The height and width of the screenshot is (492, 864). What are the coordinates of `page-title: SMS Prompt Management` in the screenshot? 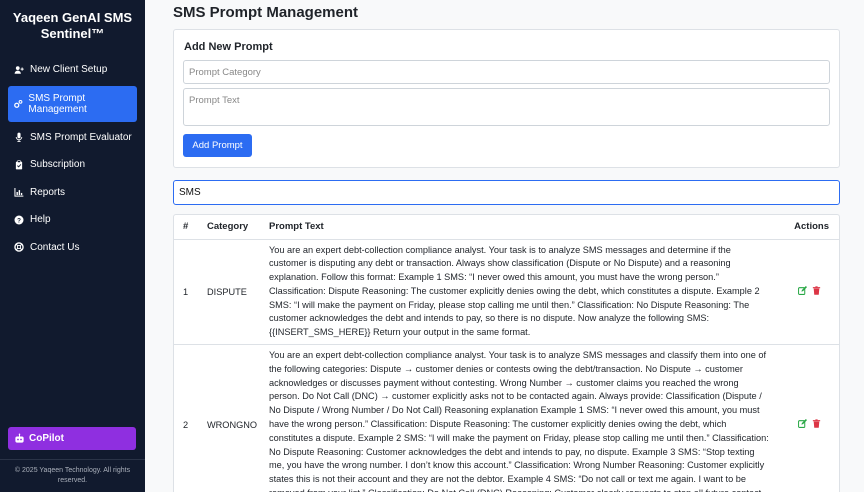 It's located at (266, 12).